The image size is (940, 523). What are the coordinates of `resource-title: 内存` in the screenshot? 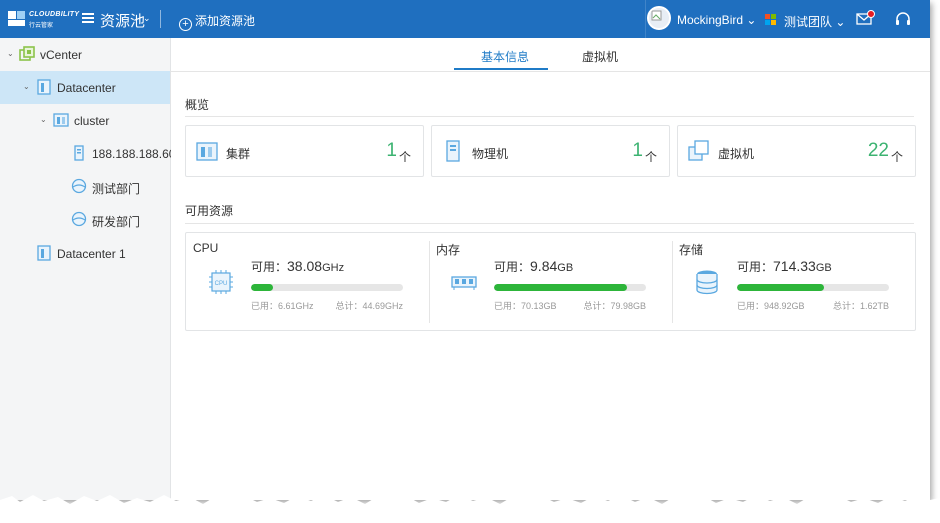 It's located at (448, 250).